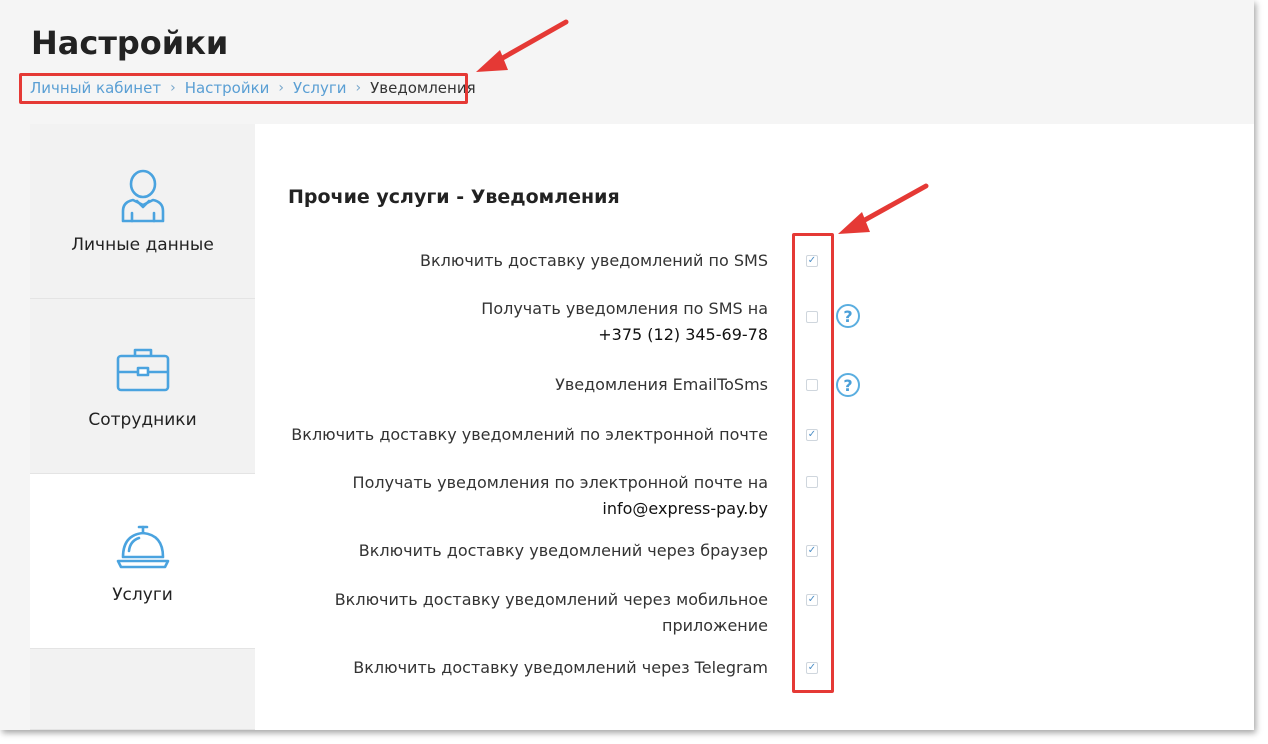 The height and width of the screenshot is (744, 1268). What do you see at coordinates (243, 88) in the screenshot?
I see `breadcrumb-highlight-box` at bounding box center [243, 88].